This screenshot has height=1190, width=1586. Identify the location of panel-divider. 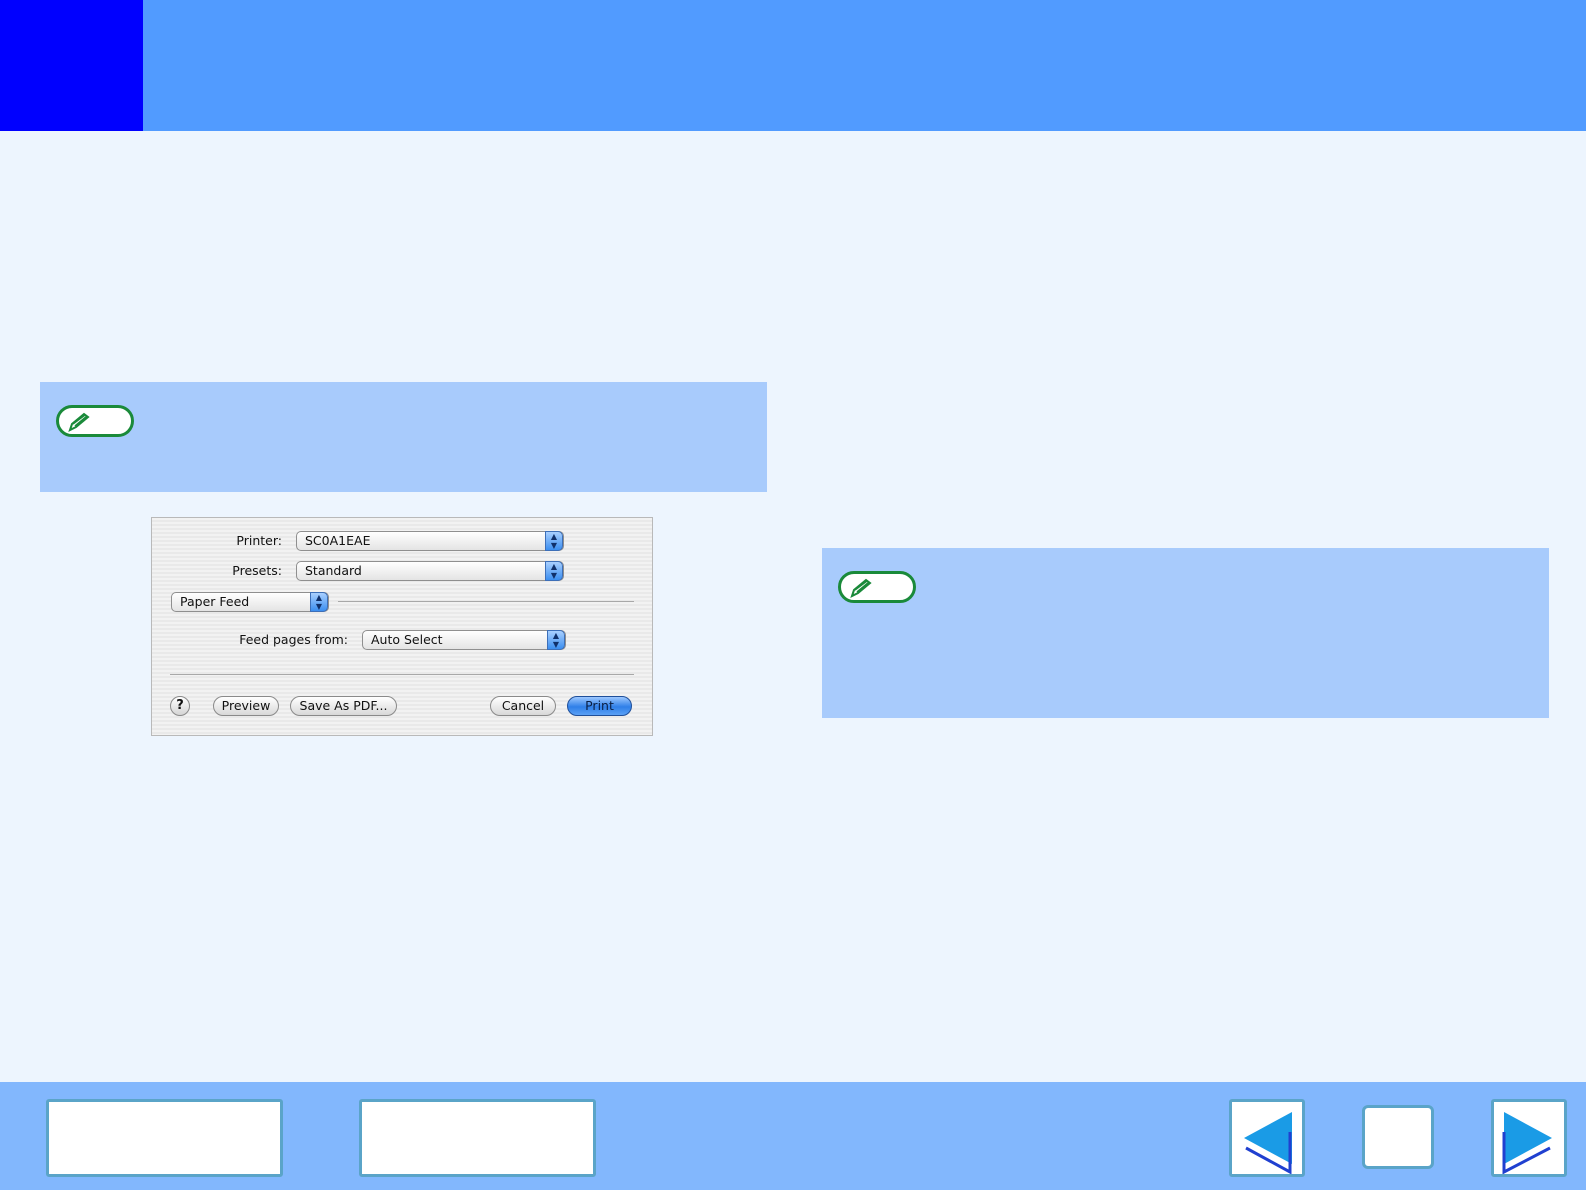
(486, 601).